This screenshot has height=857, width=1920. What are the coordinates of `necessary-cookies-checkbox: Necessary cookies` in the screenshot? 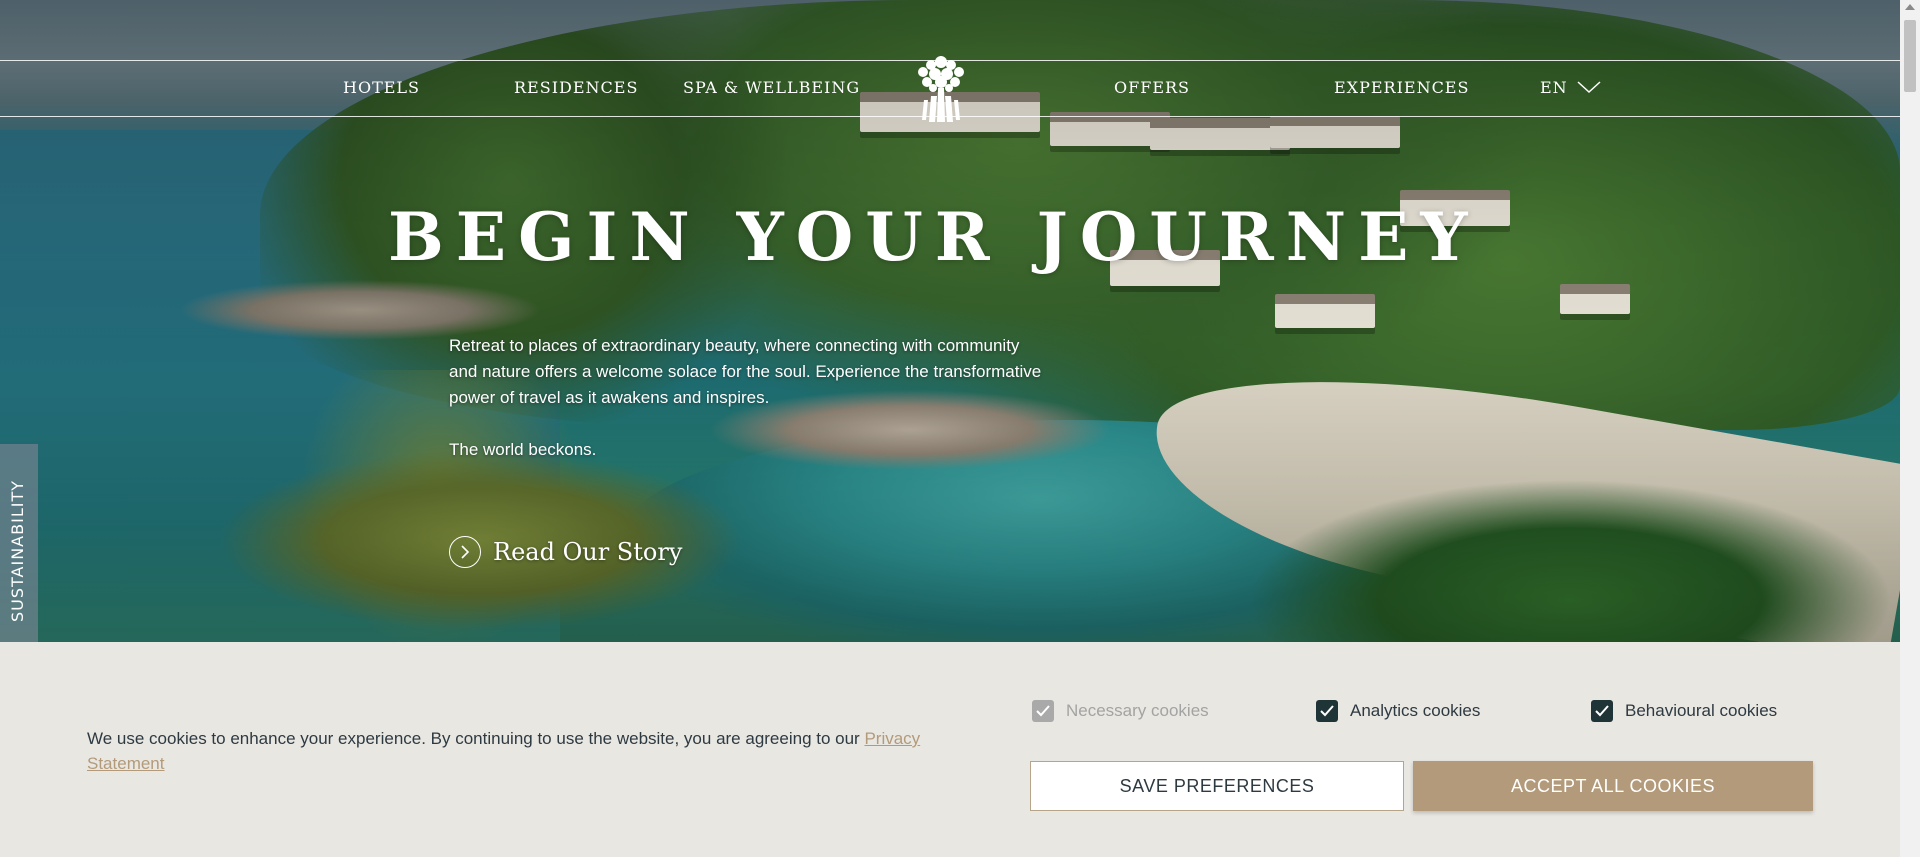 It's located at (1120, 711).